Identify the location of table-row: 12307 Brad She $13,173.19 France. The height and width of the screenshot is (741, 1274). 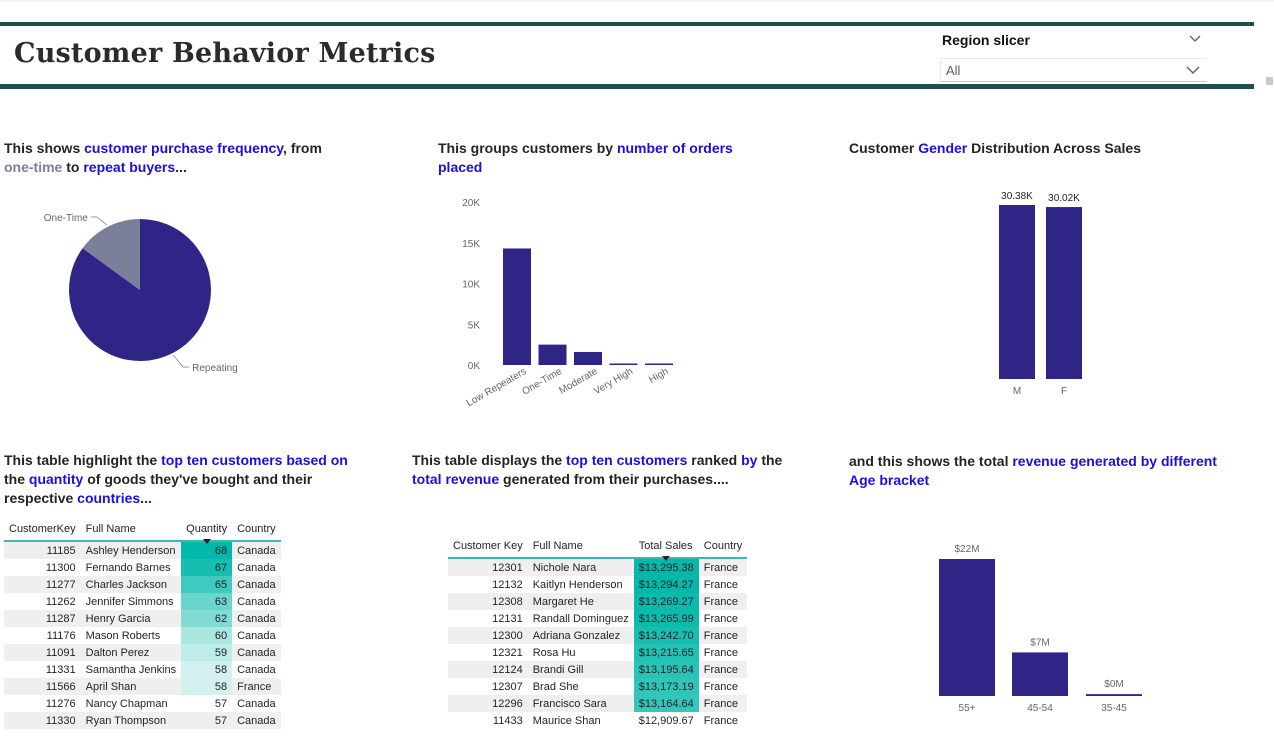
(598, 686).